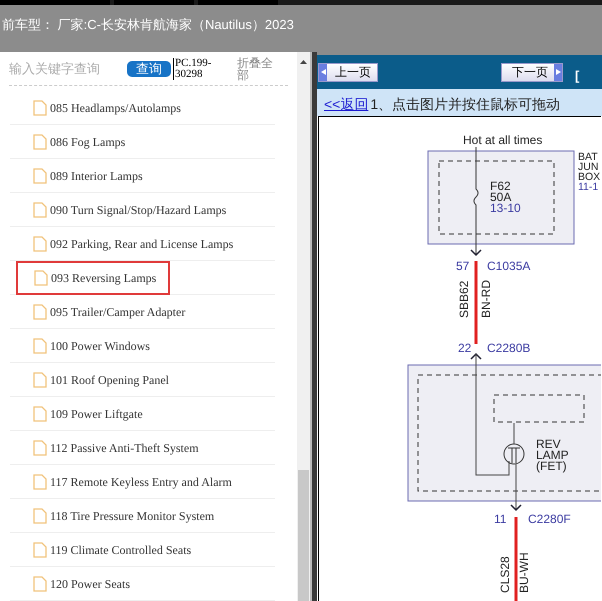  Describe the element at coordinates (505, 574) in the screenshot. I see `circuit-label: CLS28` at that location.